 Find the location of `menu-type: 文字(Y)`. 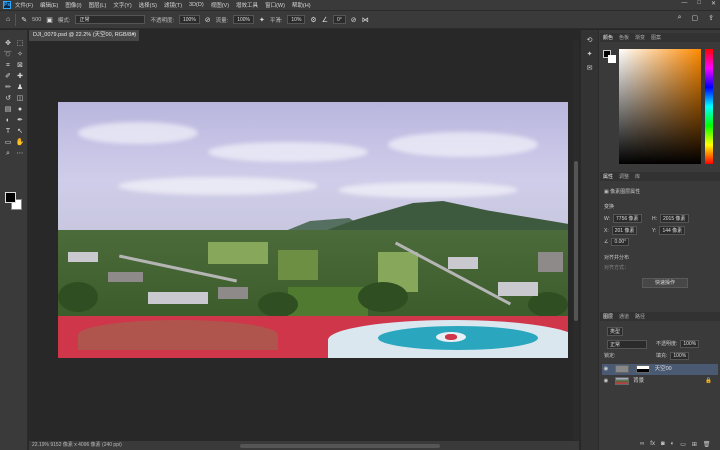

menu-type: 文字(Y) is located at coordinates (122, 5).